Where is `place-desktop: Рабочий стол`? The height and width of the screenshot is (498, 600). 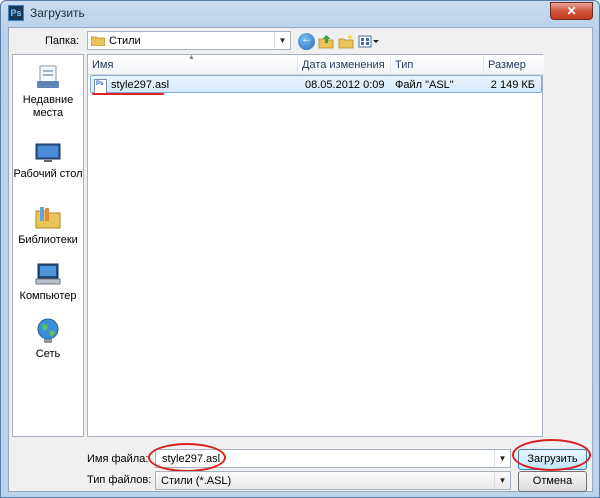 place-desktop: Рабочий стол is located at coordinates (48, 161).